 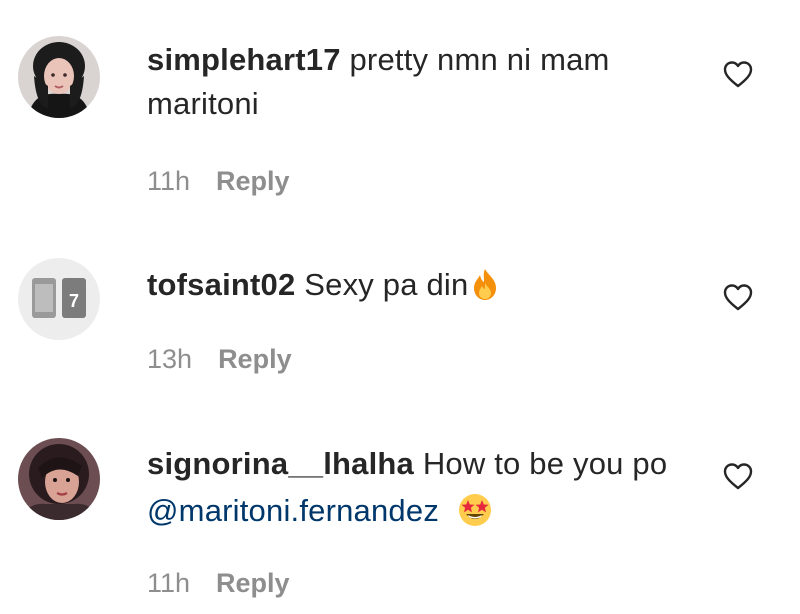 What do you see at coordinates (545, 463) in the screenshot?
I see `comment-text: How to be you po` at bounding box center [545, 463].